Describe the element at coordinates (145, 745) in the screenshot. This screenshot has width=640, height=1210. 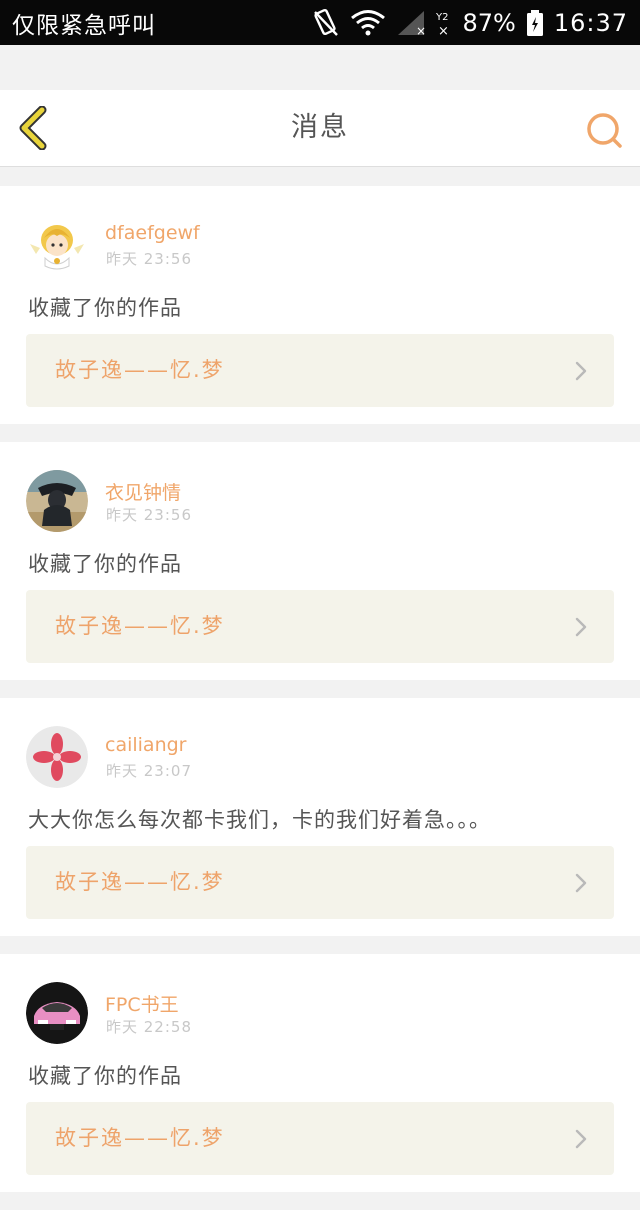
I see `username: cailiangr` at that location.